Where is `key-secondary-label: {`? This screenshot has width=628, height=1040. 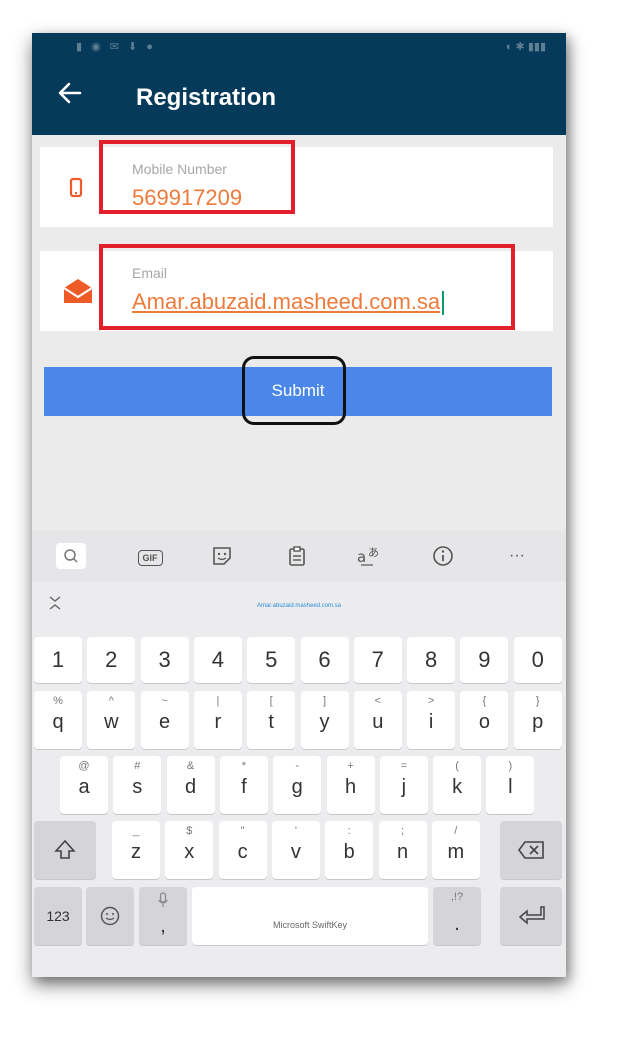 key-secondary-label: { is located at coordinates (484, 701).